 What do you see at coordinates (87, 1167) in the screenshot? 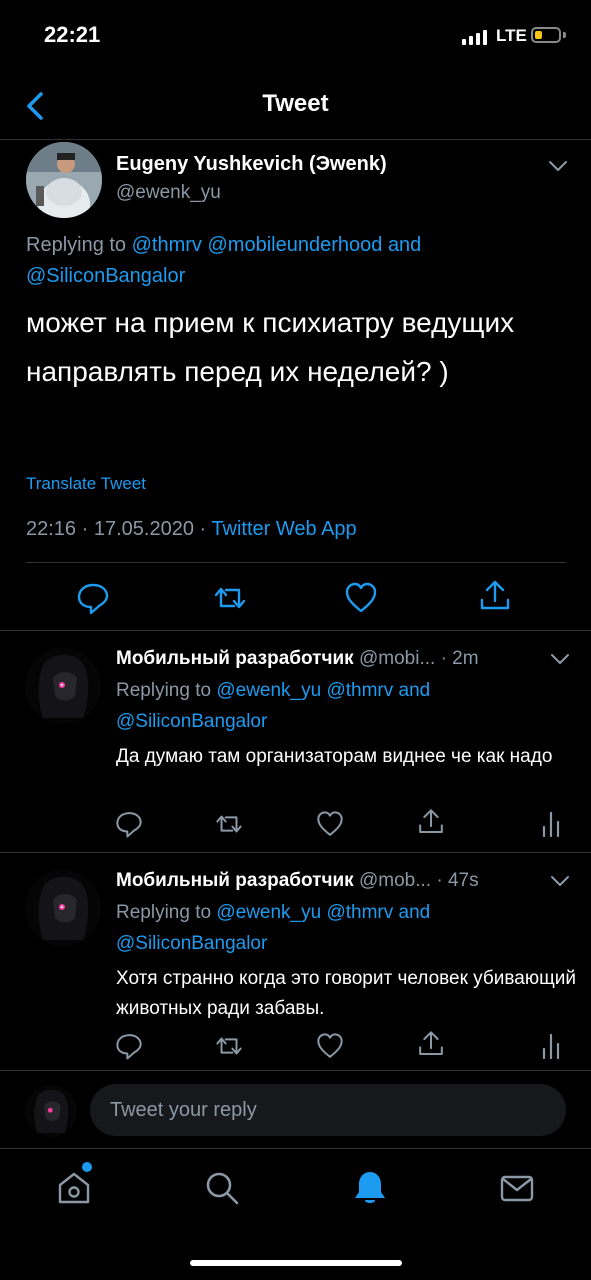
I see `home-notification-dot` at bounding box center [87, 1167].